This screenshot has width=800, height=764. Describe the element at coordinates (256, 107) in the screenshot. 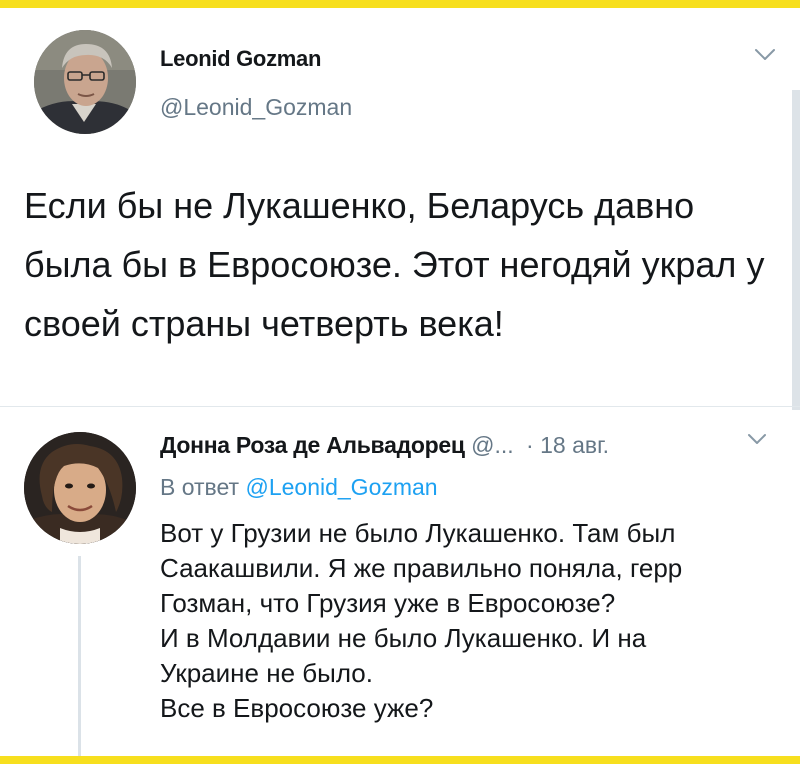

I see `author-handle: @Leonid_Gozman` at that location.